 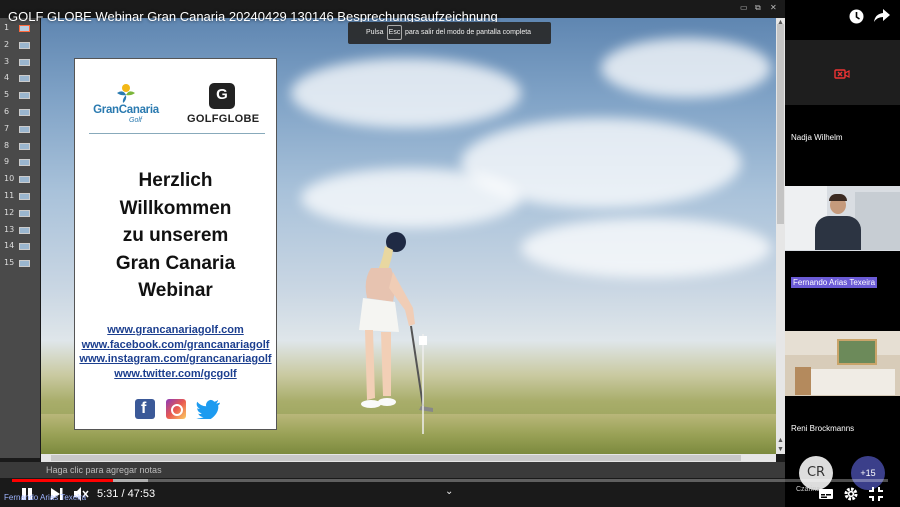 I want to click on slide-thumbnail: 14, so click(x=20, y=247).